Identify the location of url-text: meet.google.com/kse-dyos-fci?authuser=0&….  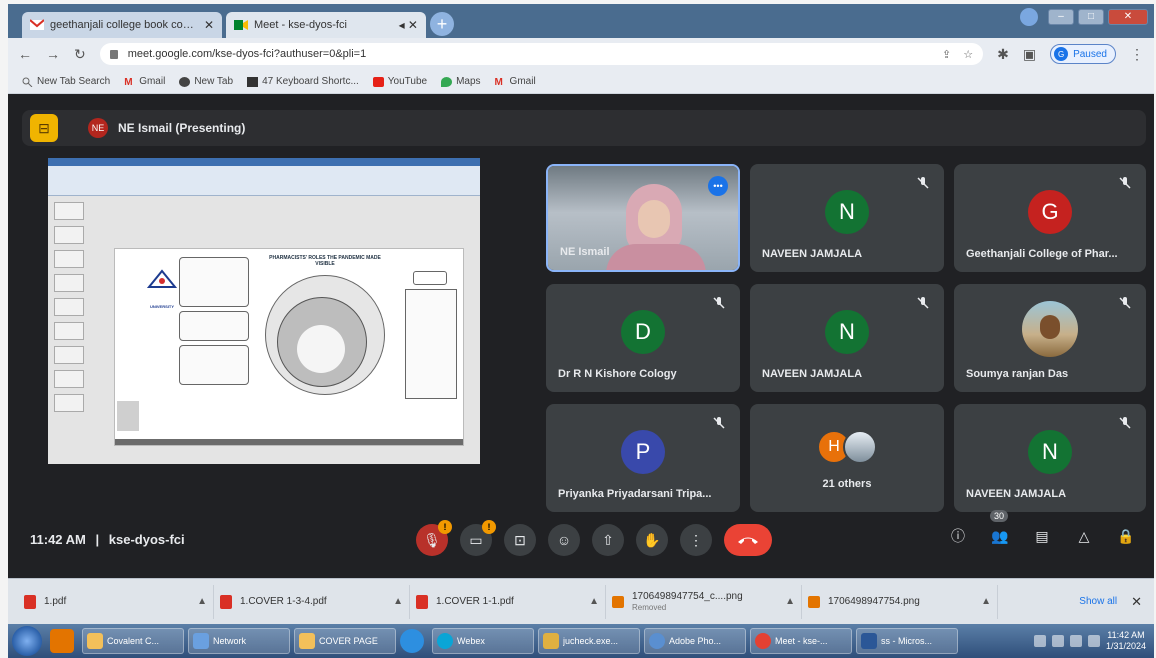
(247, 54).